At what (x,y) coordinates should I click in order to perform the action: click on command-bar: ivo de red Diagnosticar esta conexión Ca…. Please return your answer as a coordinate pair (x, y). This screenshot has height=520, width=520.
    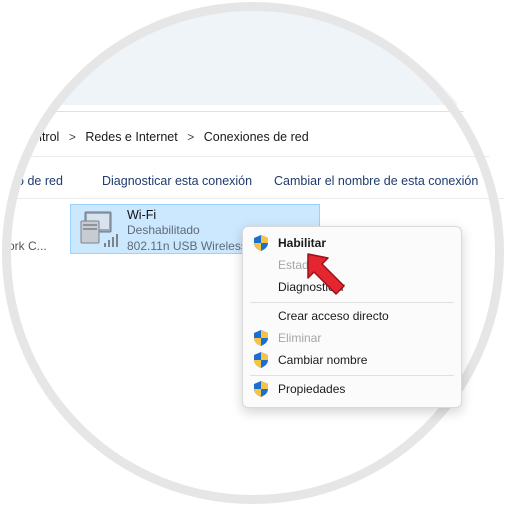
    Looking at the image, I should click on (260, 183).